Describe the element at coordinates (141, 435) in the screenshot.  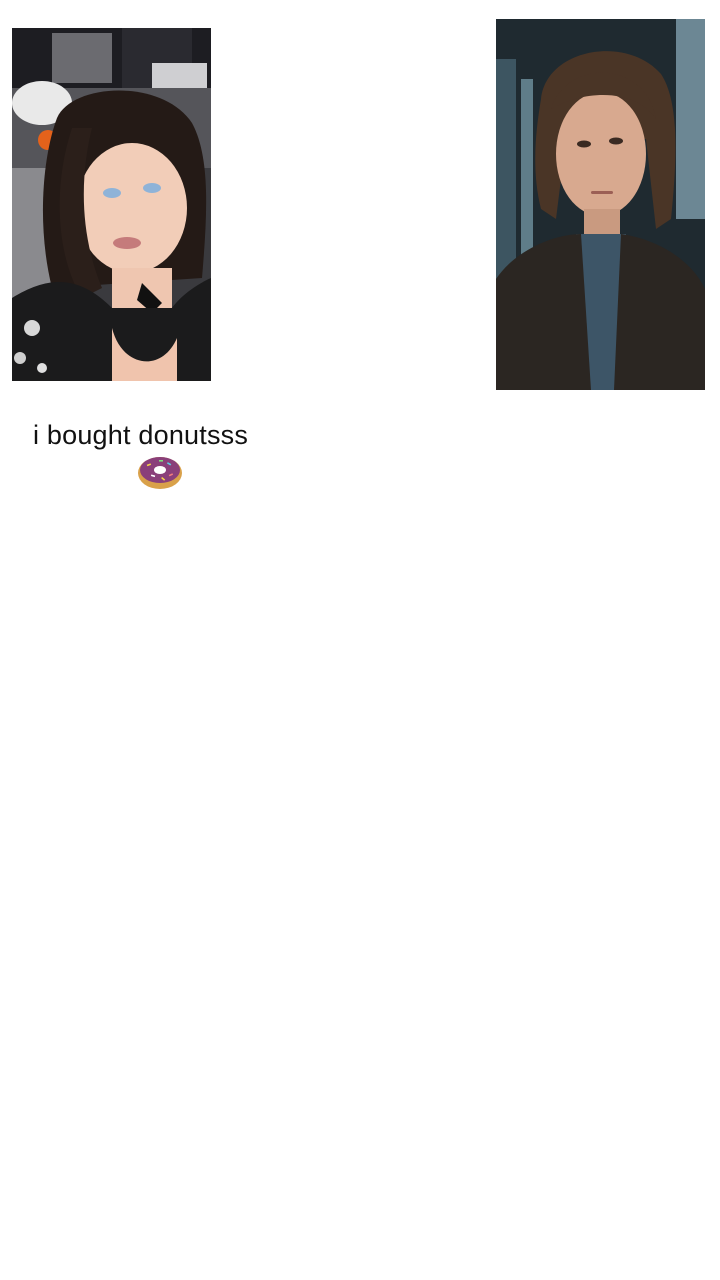
I see `caption-text: i bought donutsss` at that location.